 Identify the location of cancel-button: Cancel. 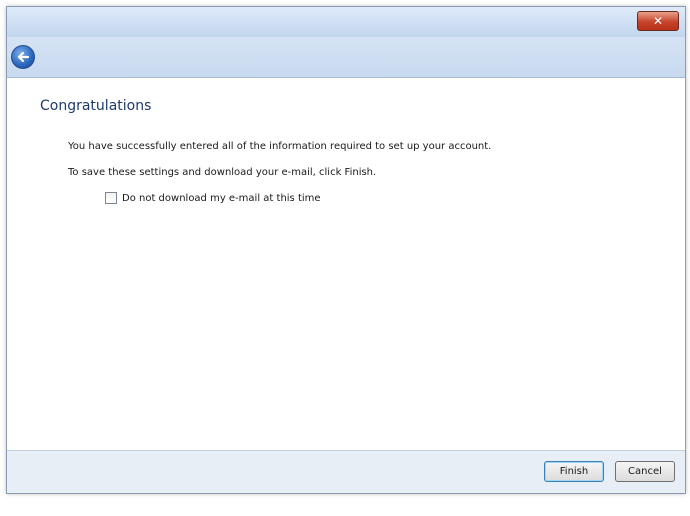
(645, 471).